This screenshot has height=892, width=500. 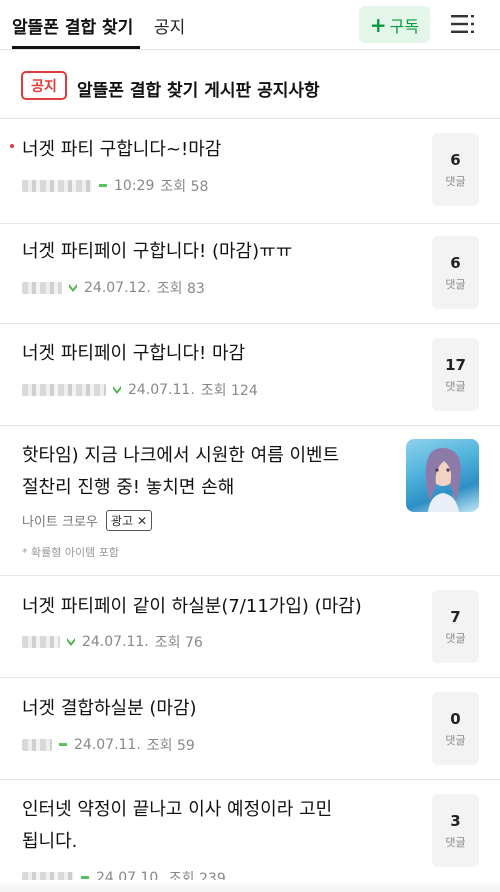 What do you see at coordinates (181, 455) in the screenshot?
I see `ad-title-line1: 핫타임) 지금 나크에서 시원한 여름 이벤트` at bounding box center [181, 455].